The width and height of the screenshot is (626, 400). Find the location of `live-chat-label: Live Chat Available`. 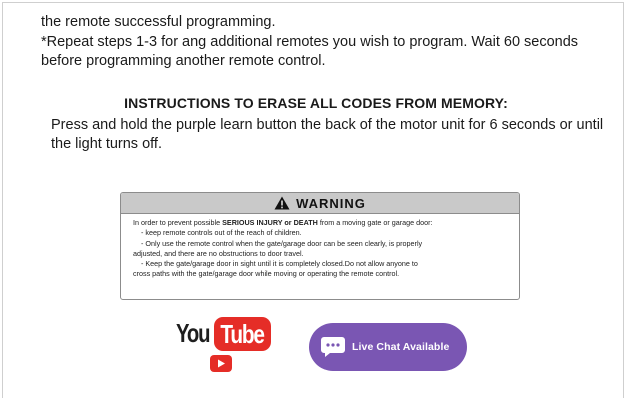

live-chat-label: Live Chat Available is located at coordinates (401, 347).